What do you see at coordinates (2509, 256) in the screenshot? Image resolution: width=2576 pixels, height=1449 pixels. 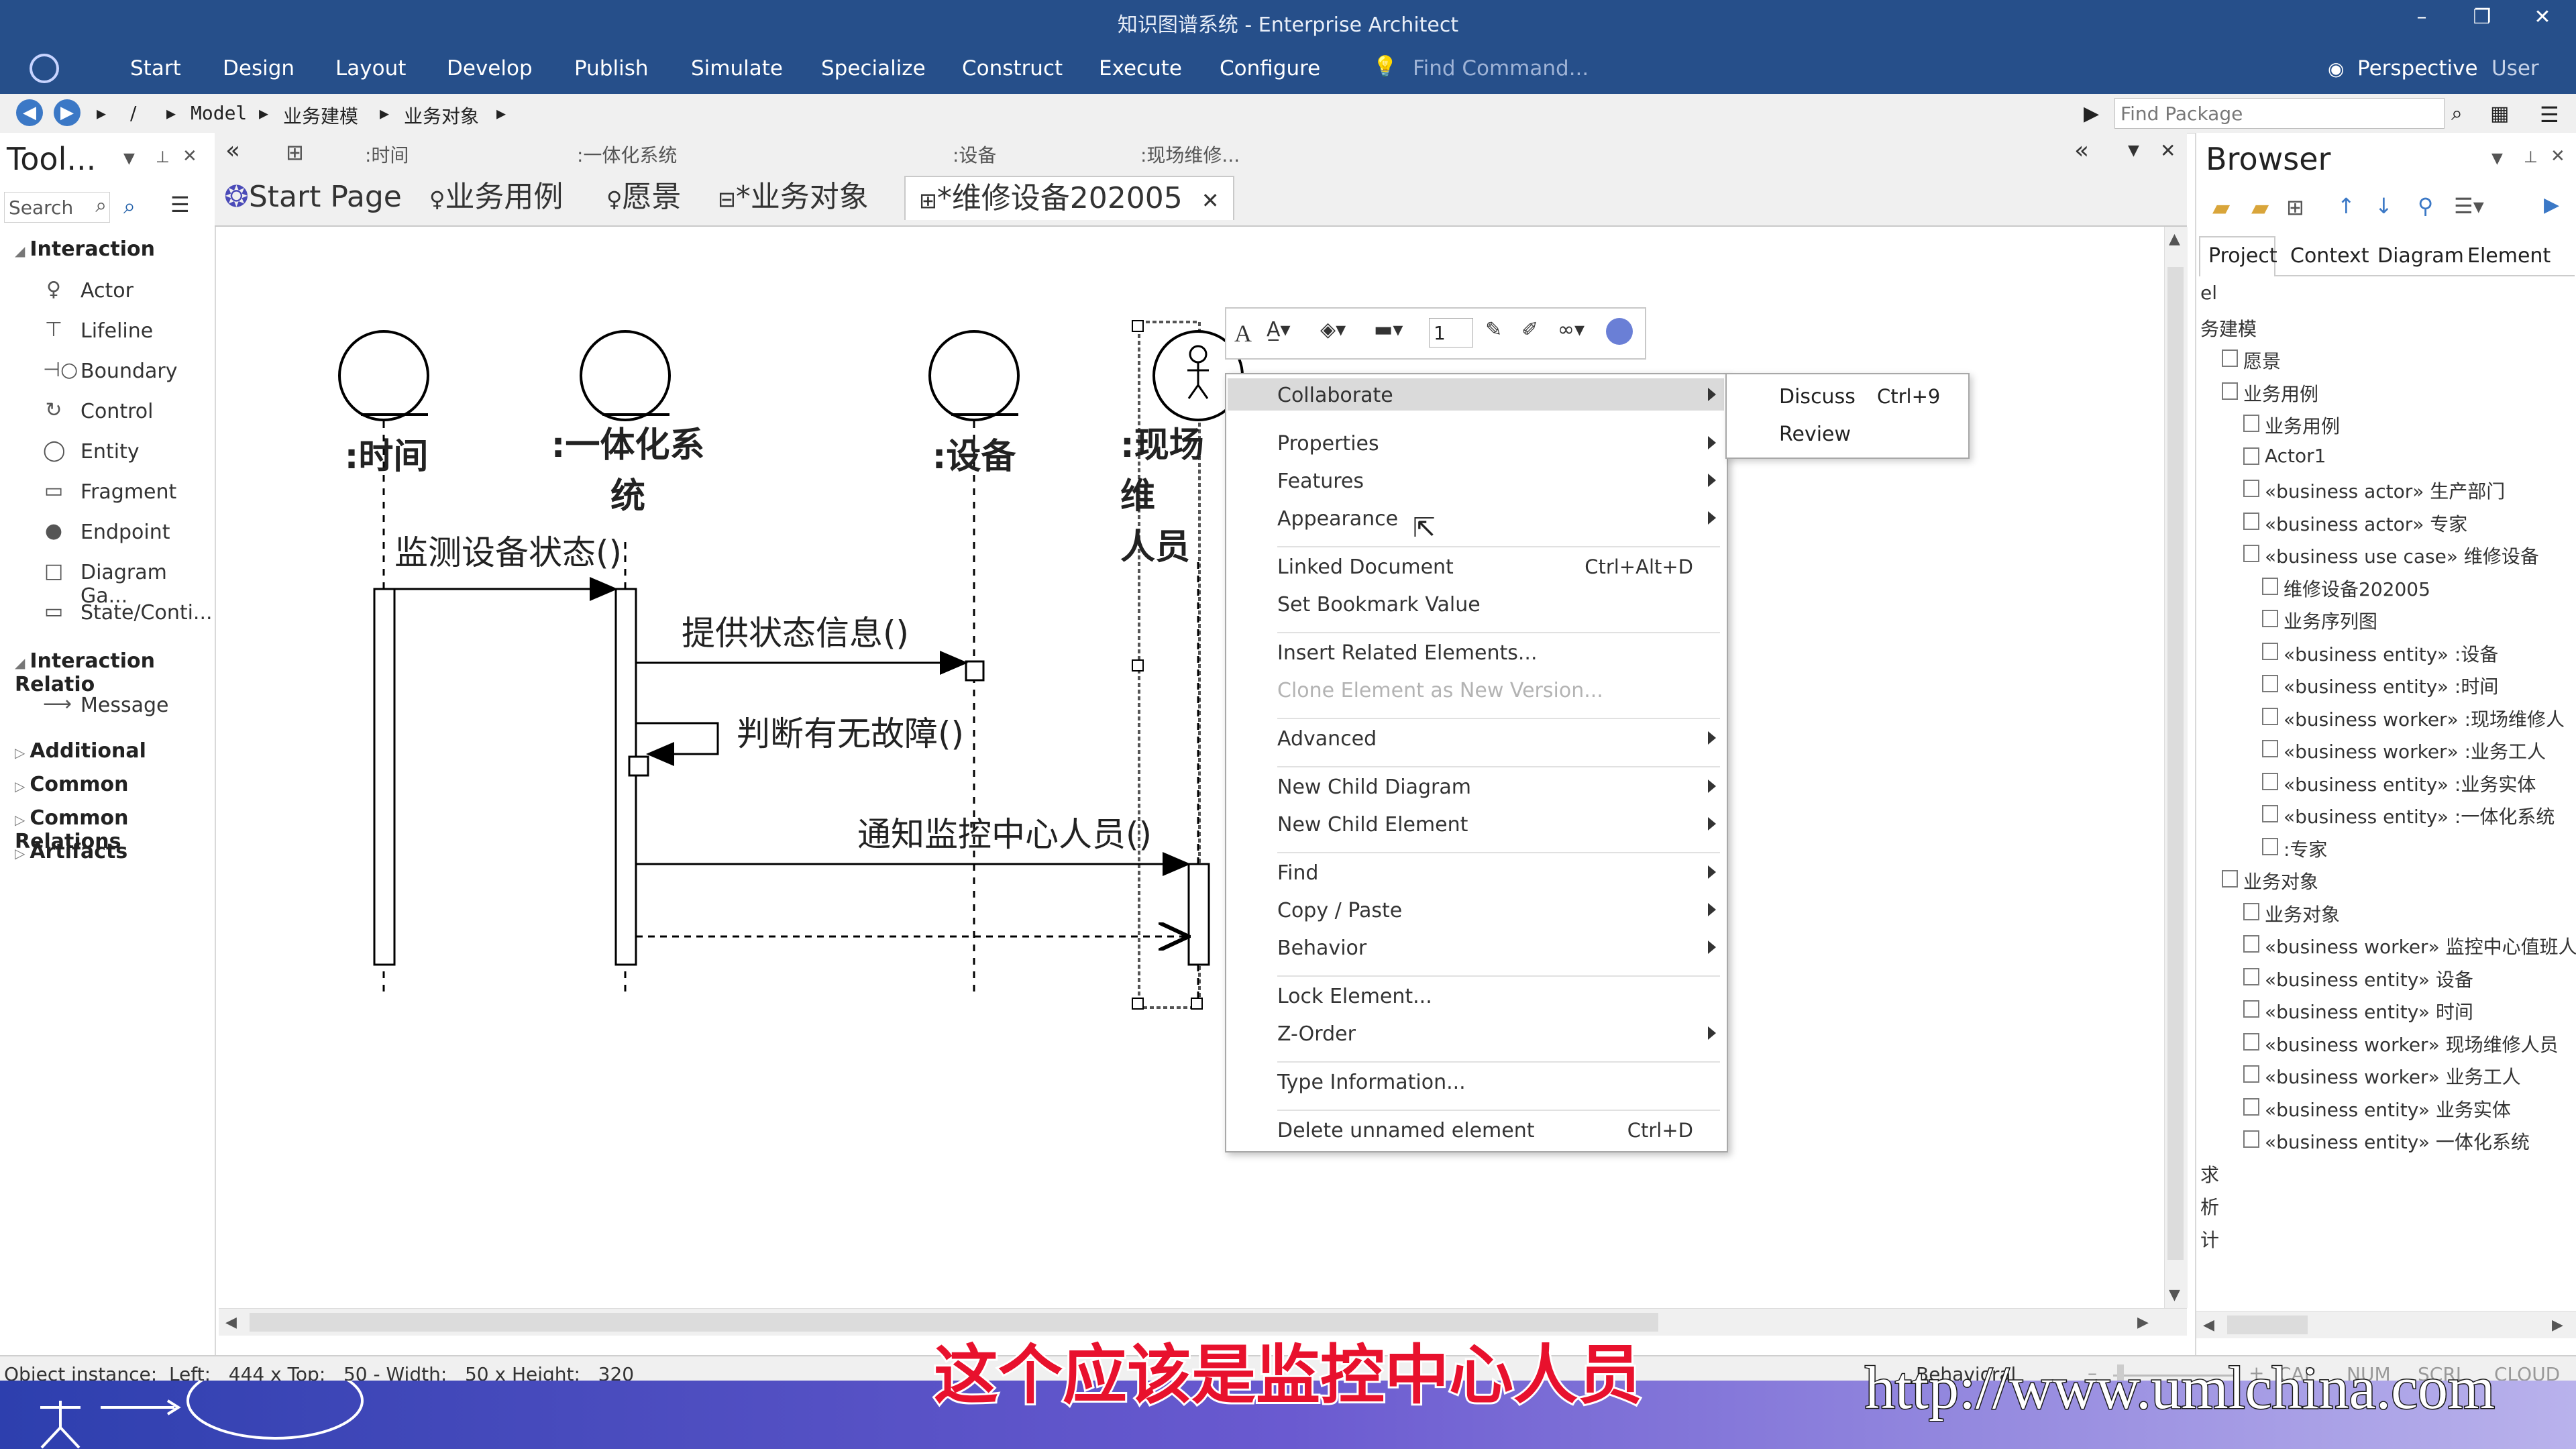 I see `tab-element: Element` at bounding box center [2509, 256].